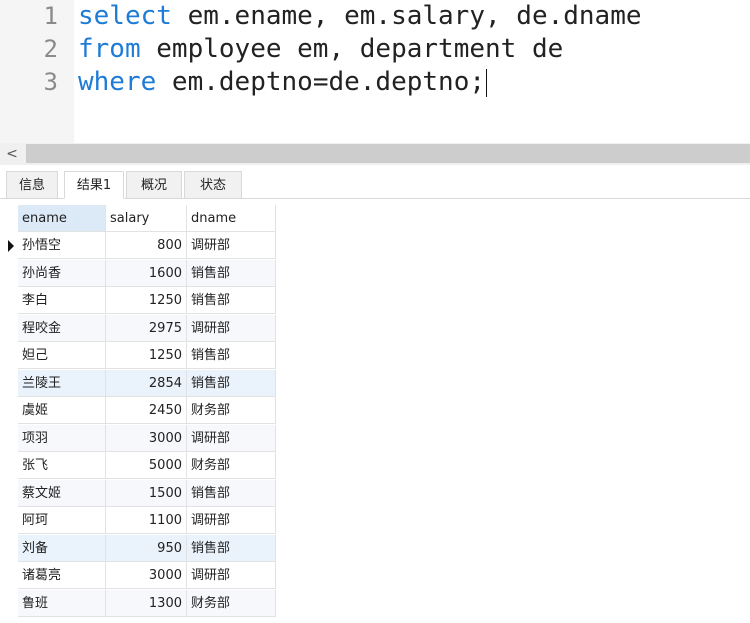  I want to click on cell-ename: 程咬金, so click(62, 328).